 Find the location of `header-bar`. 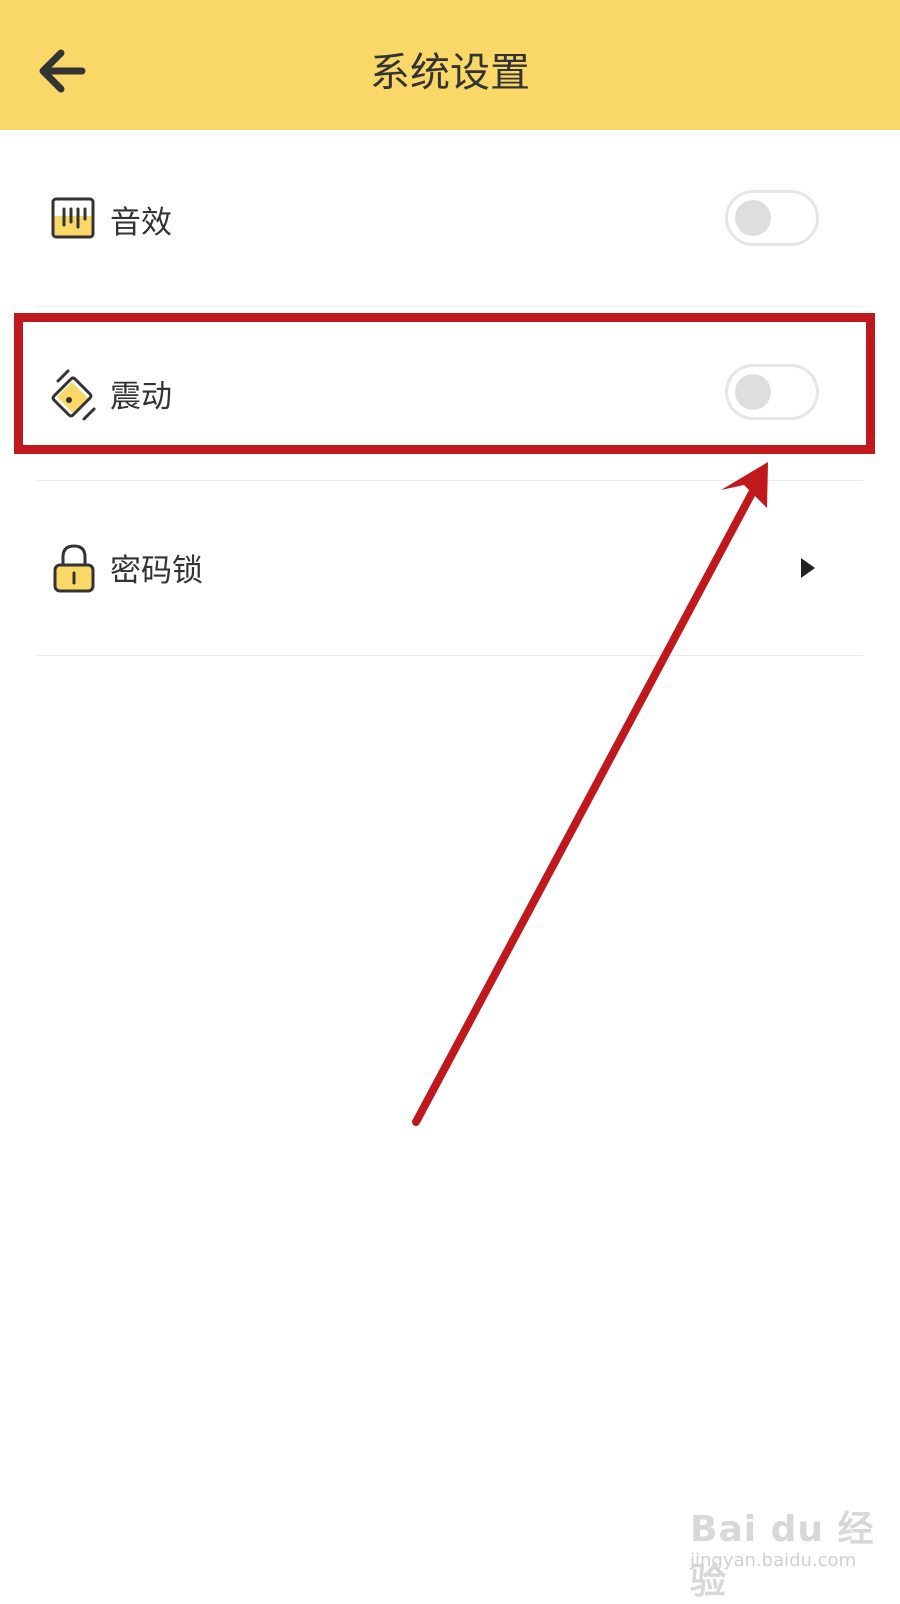

header-bar is located at coordinates (450, 65).